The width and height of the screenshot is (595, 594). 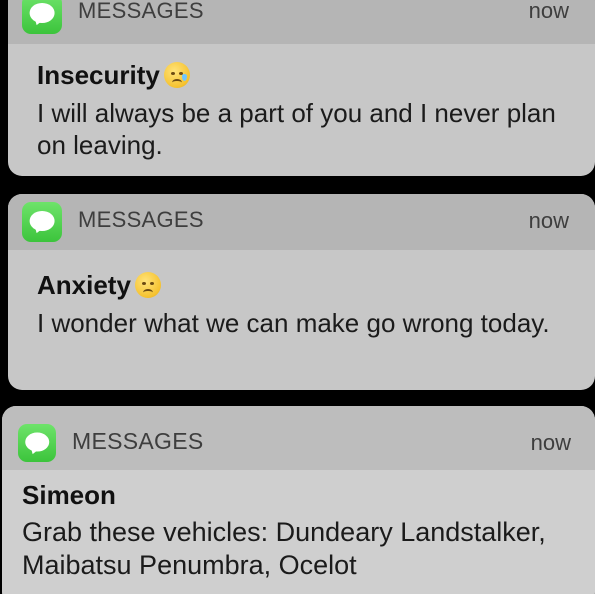 I want to click on notification-sender: Insecurity, so click(x=113, y=75).